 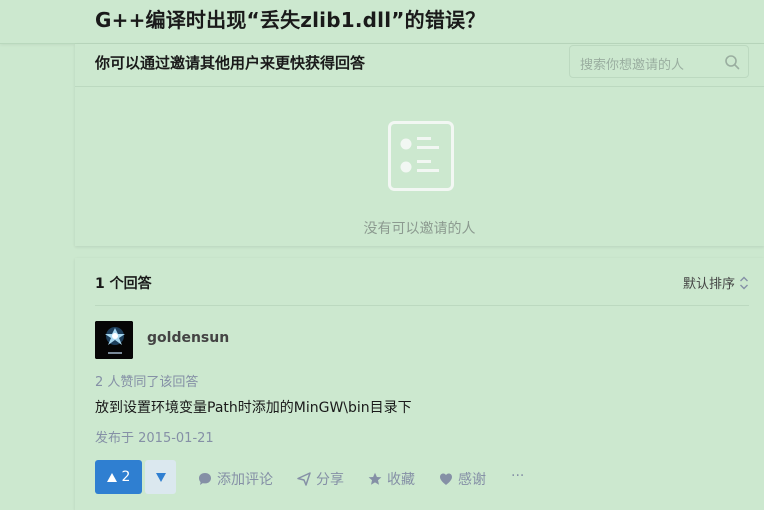 I want to click on add-comment-button: 添加评论, so click(x=235, y=479).